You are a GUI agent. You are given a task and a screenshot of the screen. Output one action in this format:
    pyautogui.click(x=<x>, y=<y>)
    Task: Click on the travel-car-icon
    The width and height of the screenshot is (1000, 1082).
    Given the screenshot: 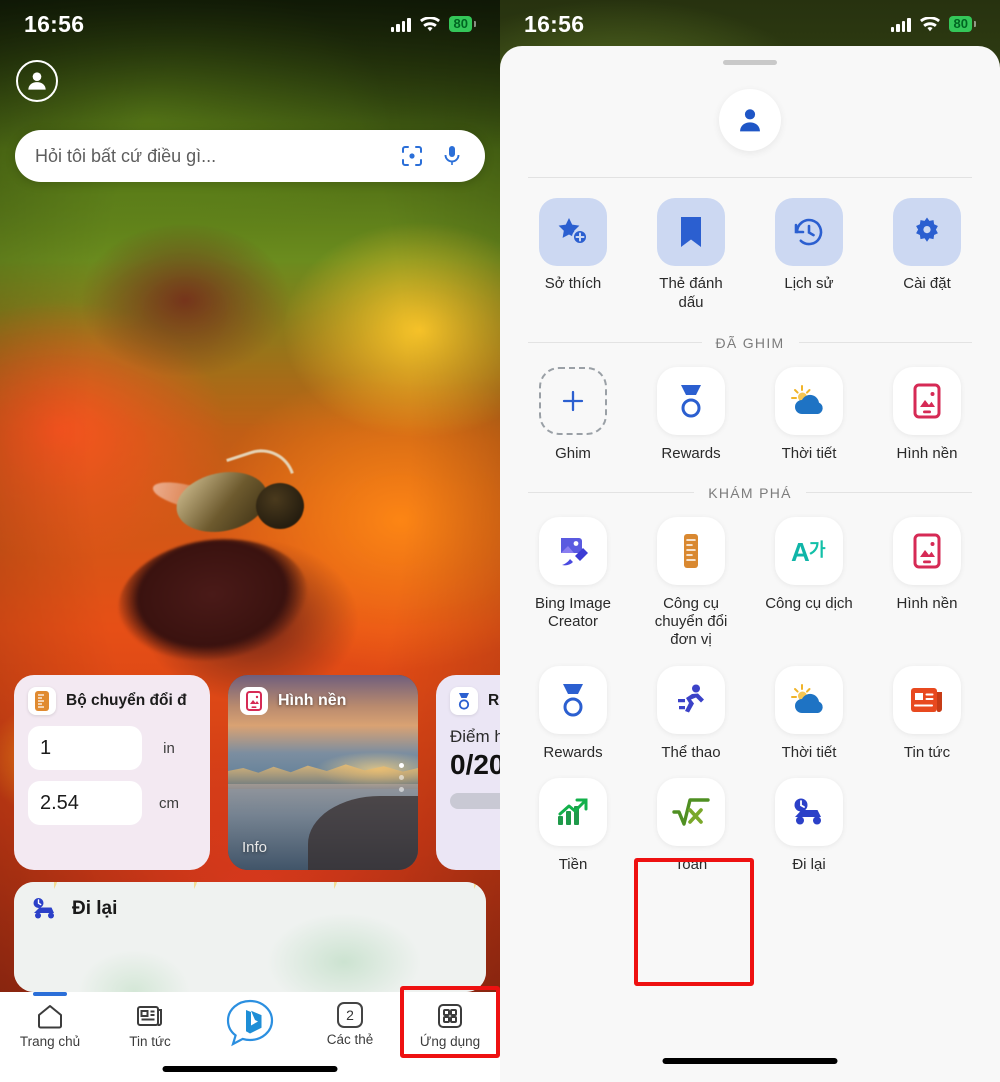 What is the action you would take?
    pyautogui.click(x=809, y=811)
    